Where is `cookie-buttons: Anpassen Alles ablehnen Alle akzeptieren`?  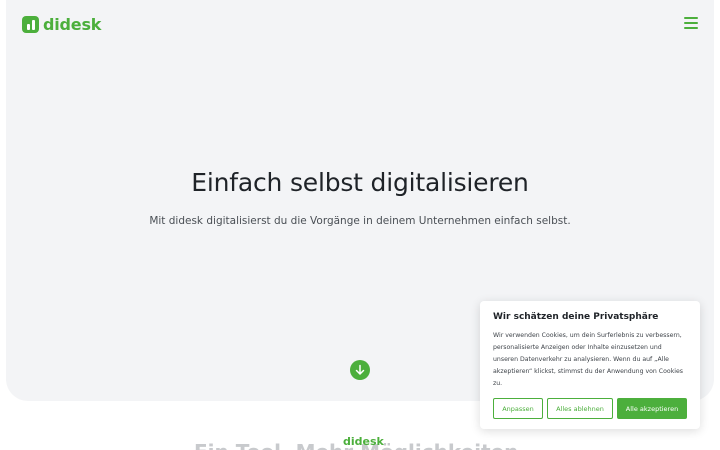
cookie-buttons: Anpassen Alles ablehnen Alle akzeptieren is located at coordinates (590, 408).